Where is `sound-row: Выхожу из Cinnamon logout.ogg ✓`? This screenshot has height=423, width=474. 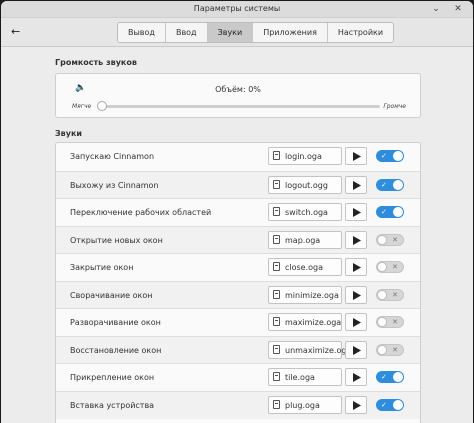 sound-row: Выхожу из Cinnamon logout.ogg ✓ is located at coordinates (238, 184).